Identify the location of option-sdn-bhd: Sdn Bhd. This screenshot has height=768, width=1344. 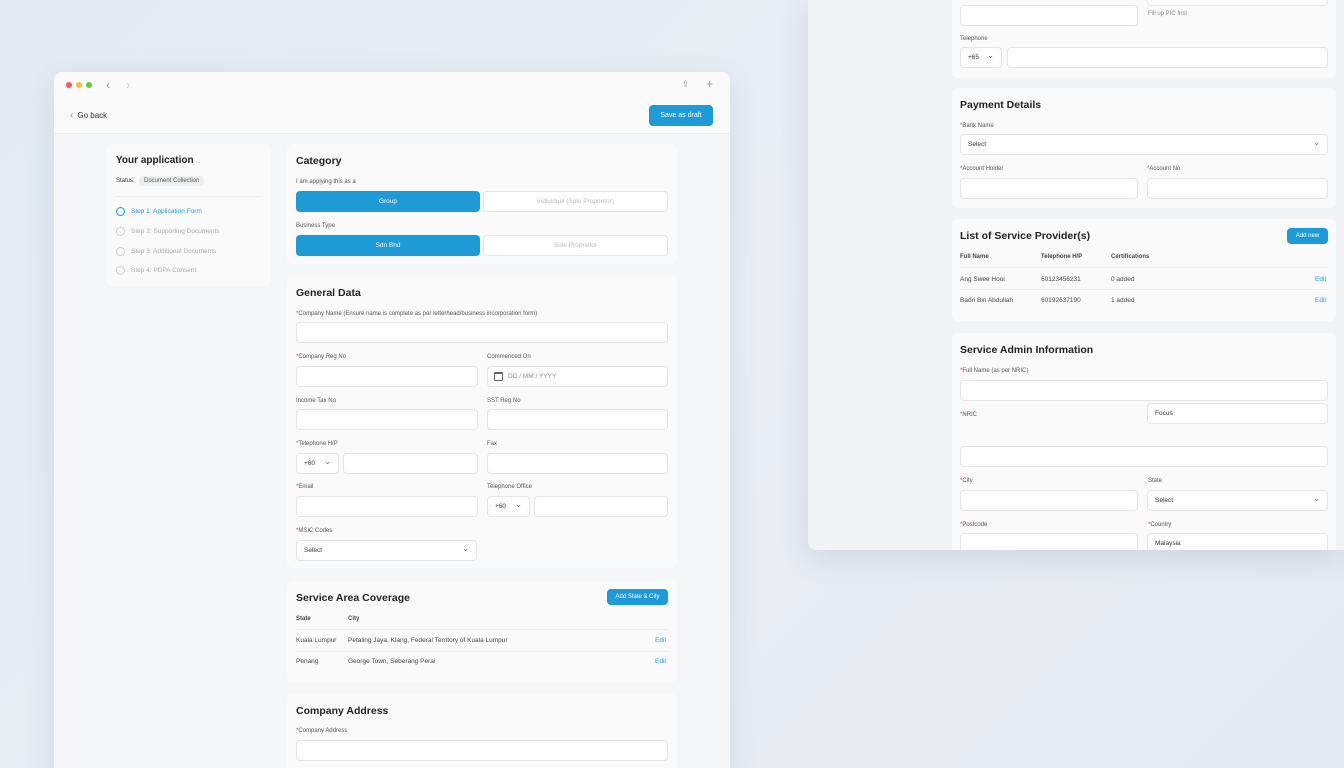
(388, 245).